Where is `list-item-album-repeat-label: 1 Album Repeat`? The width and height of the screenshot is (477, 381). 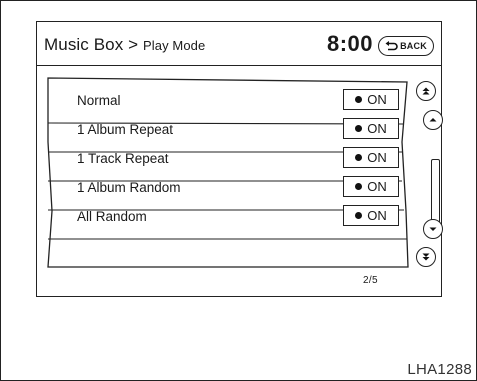 list-item-album-repeat-label: 1 Album Repeat is located at coordinates (125, 129).